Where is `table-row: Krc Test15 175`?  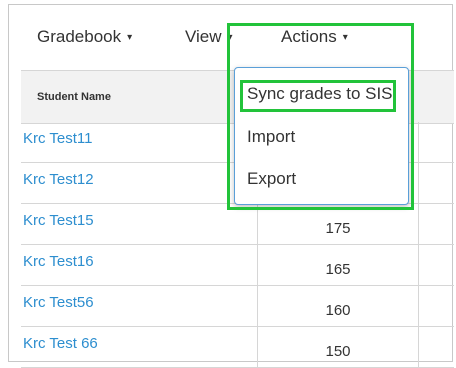 table-row: Krc Test15 175 is located at coordinates (237, 224).